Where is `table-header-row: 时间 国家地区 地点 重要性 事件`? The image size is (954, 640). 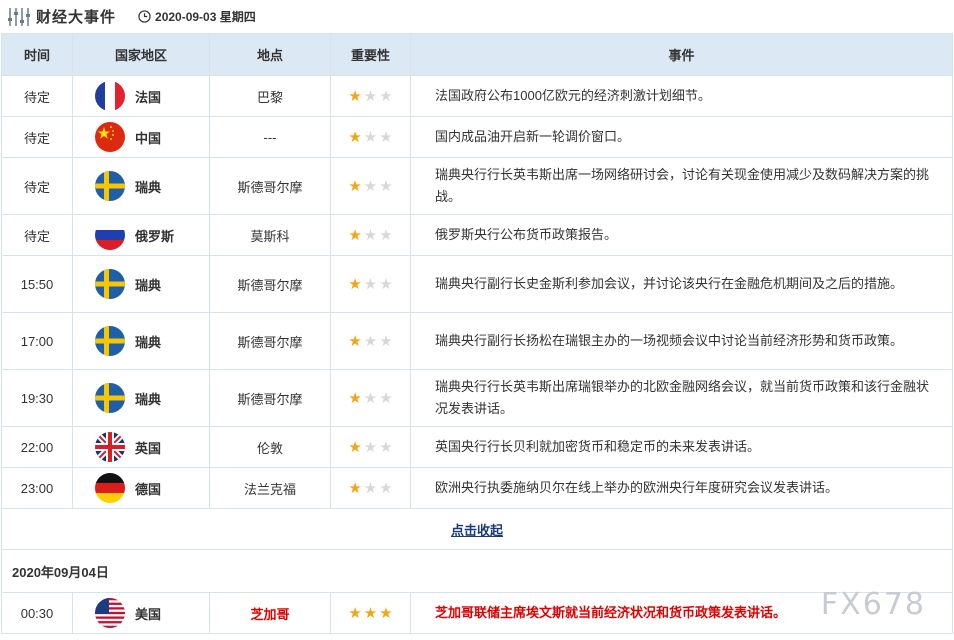
table-header-row: 时间 国家地区 地点 重要性 事件 is located at coordinates (477, 54).